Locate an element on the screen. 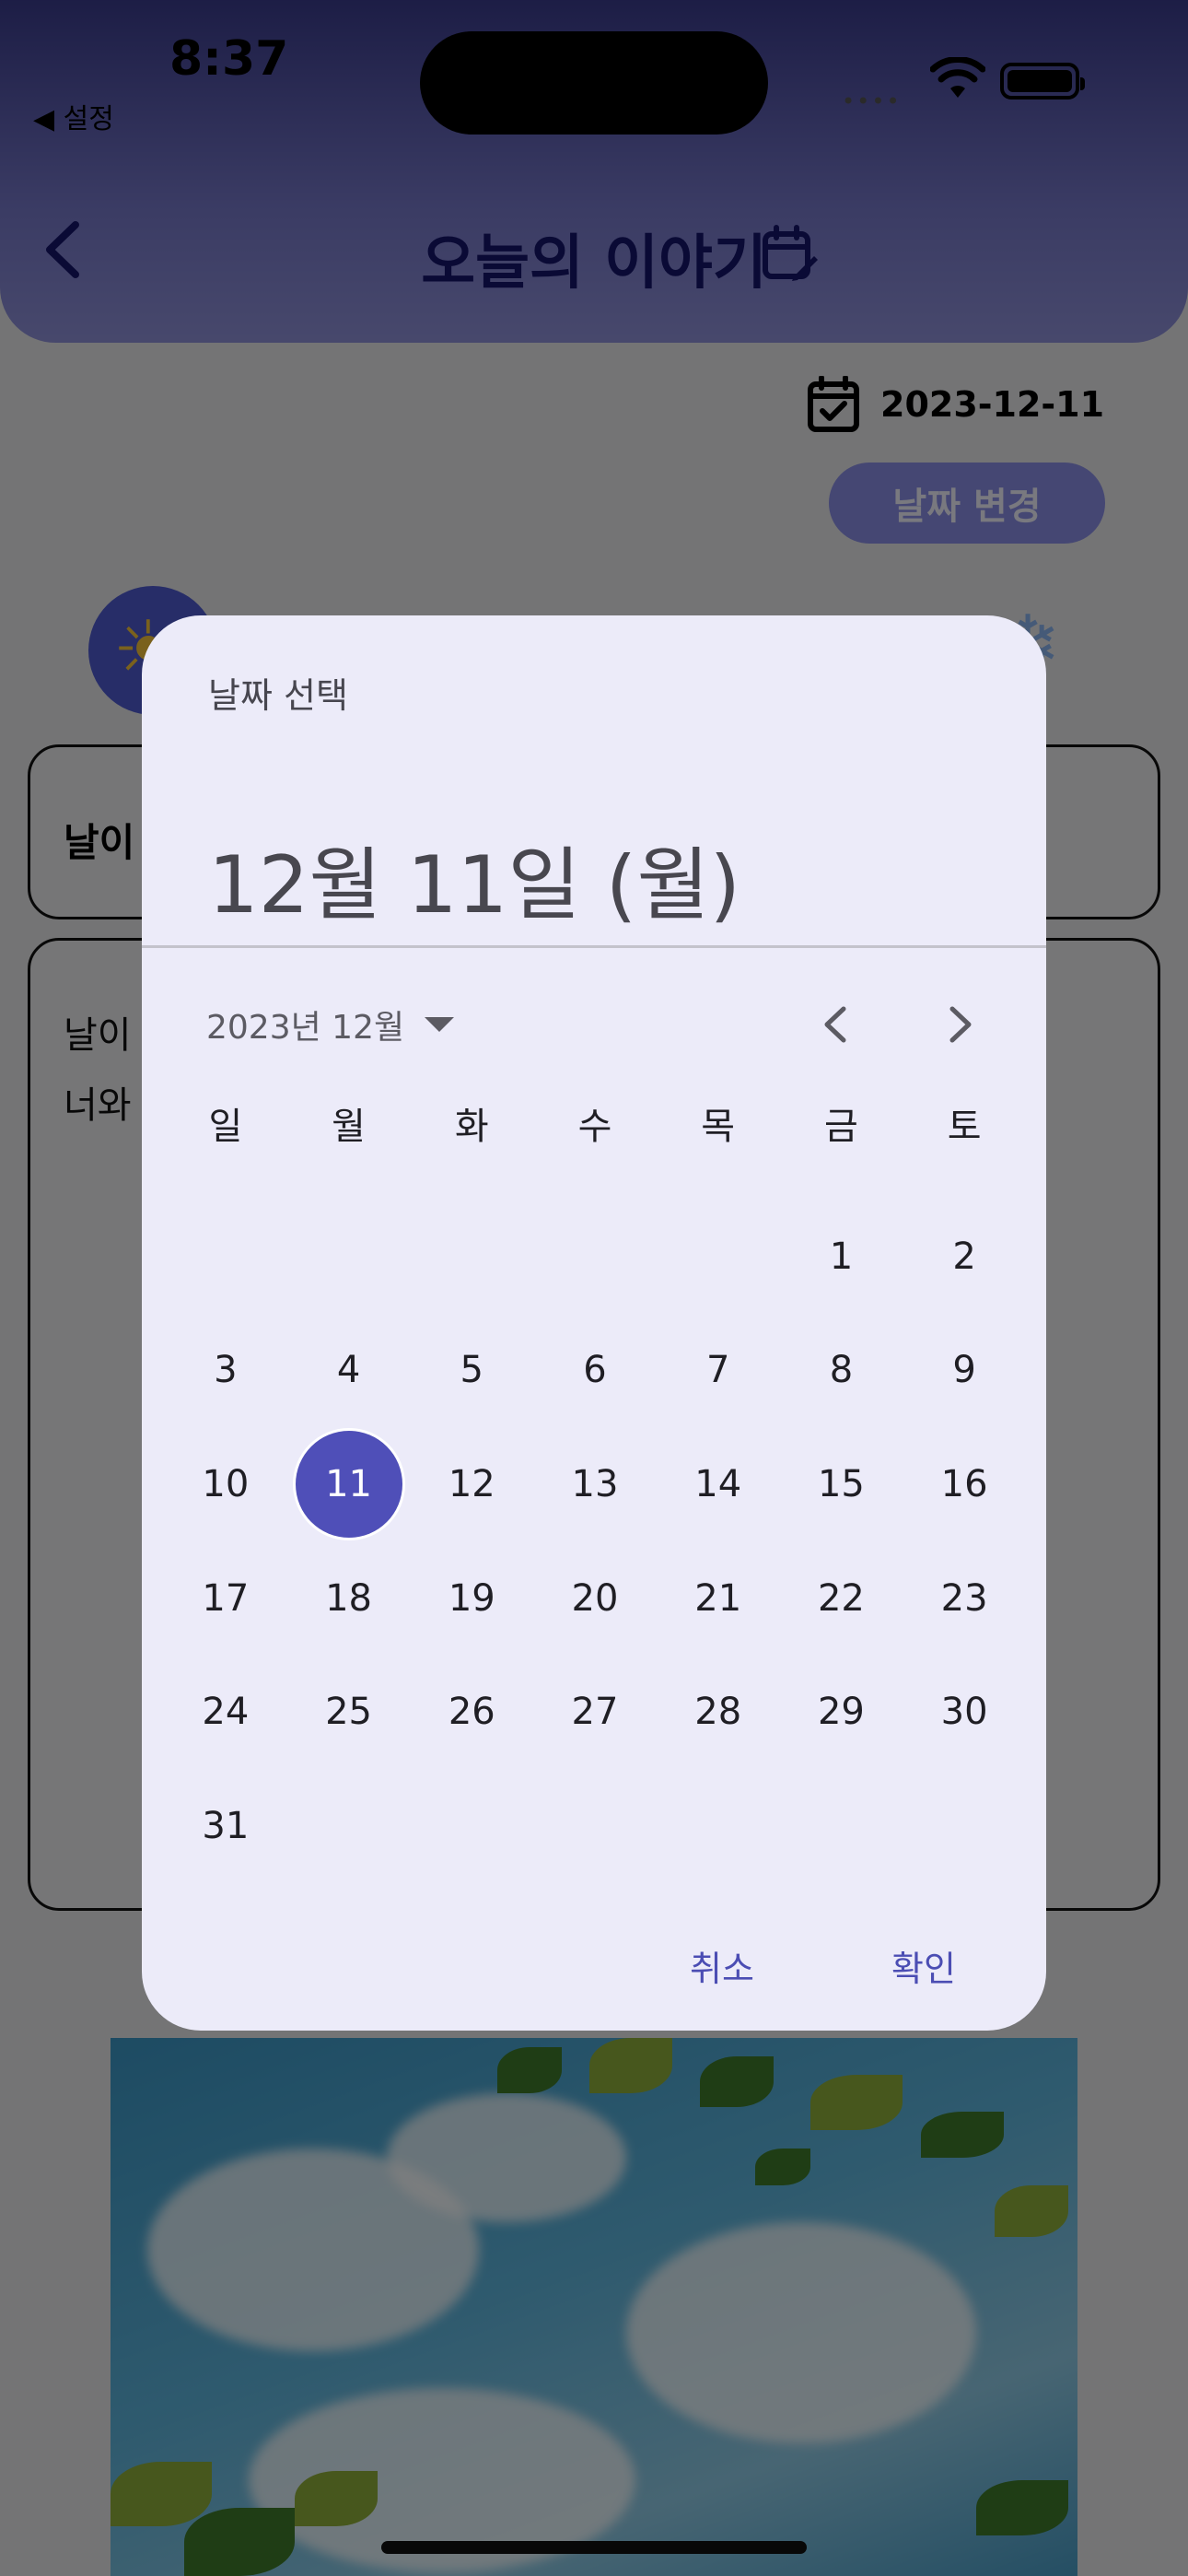 This screenshot has width=1188, height=2576. day-number: 1 is located at coordinates (841, 1256).